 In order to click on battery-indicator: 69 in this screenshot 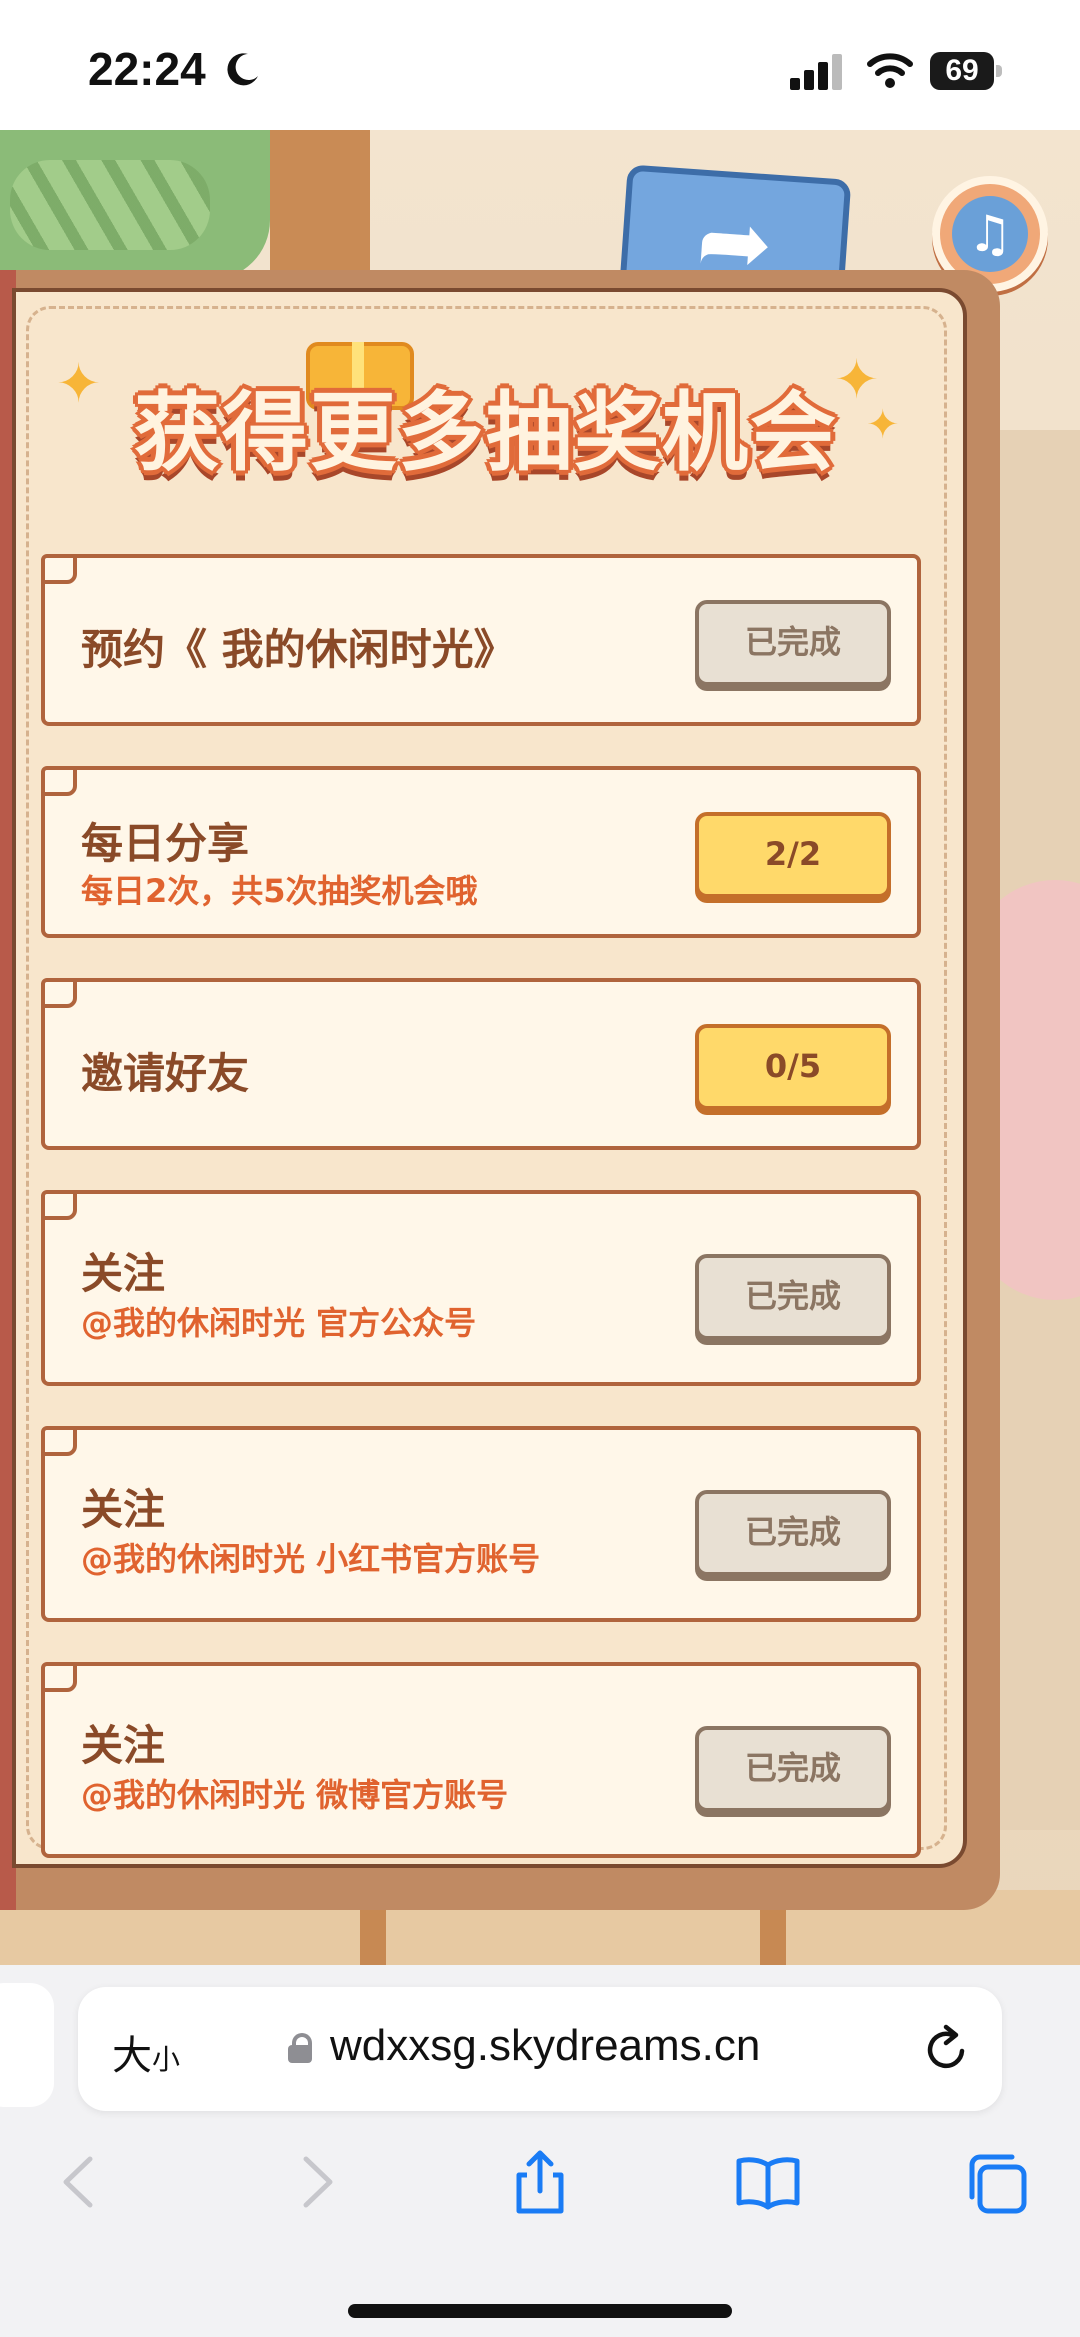, I will do `click(967, 71)`.